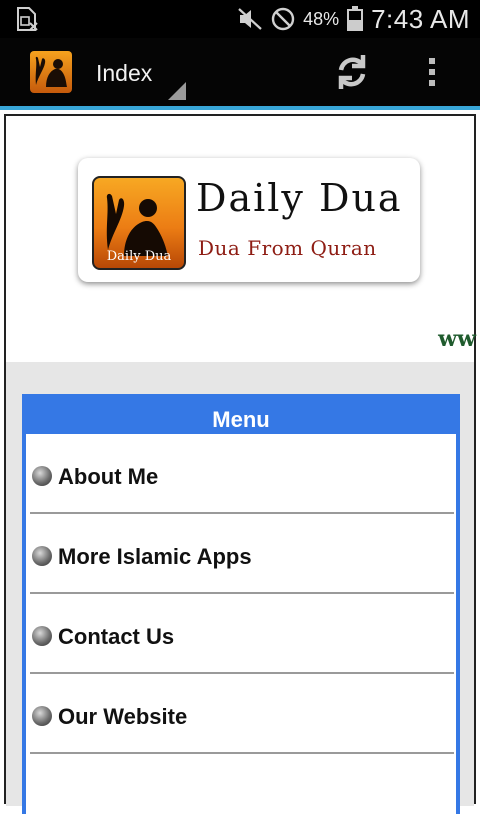 Image resolution: width=480 pixels, height=814 pixels. Describe the element at coordinates (287, 248) in the screenshot. I see `logo-subtitle: Dua From Quran` at that location.